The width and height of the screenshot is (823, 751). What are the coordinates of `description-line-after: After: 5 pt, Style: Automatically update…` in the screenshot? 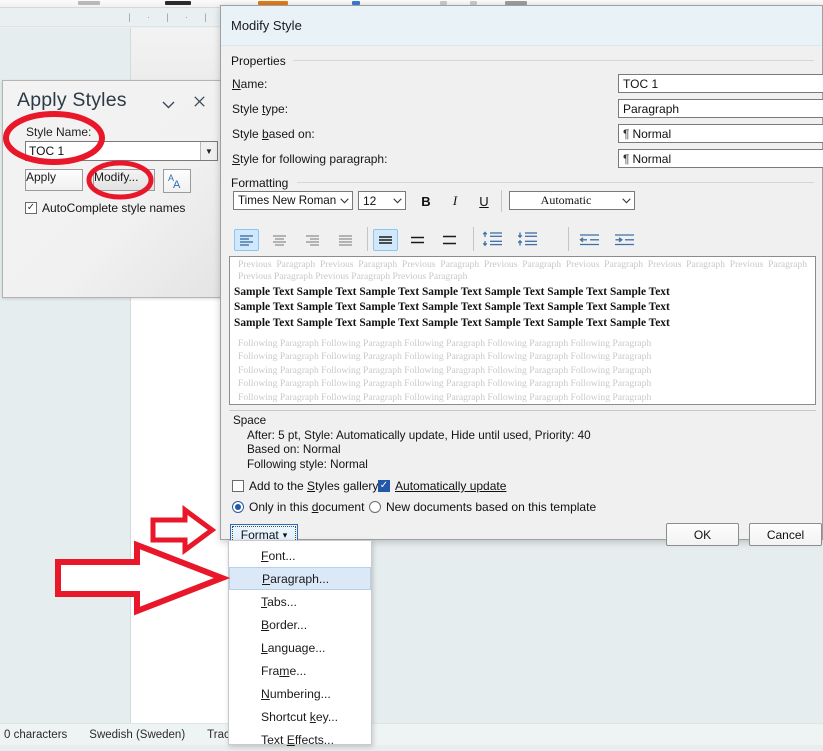 It's located at (419, 435).